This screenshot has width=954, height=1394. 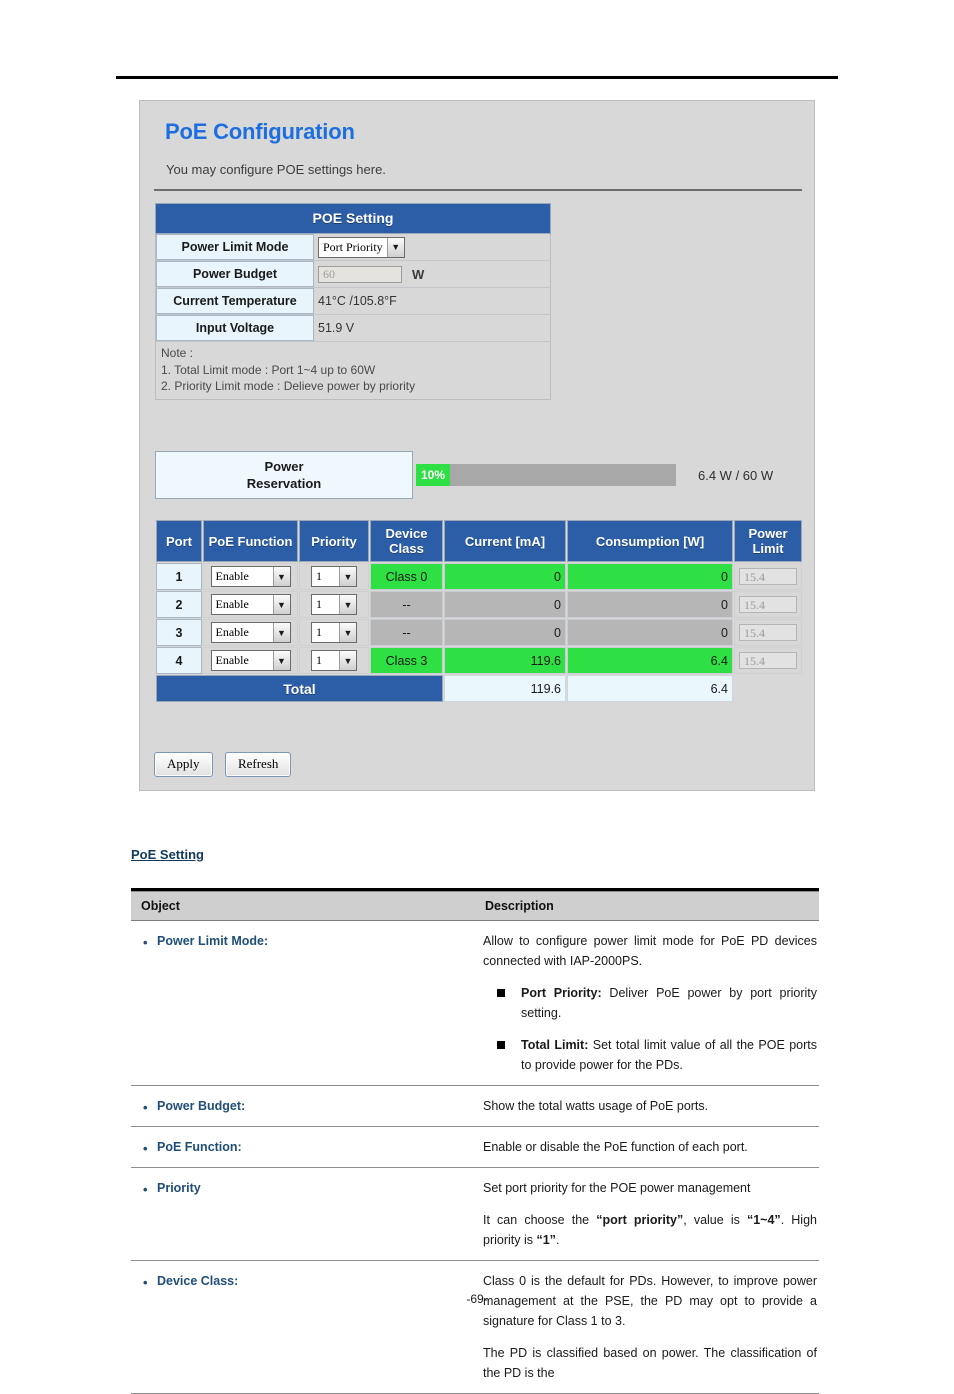 I want to click on table-row: 2 Enable ▼ 1 ▼ -- 0 0 15.4, so click(x=479, y=604).